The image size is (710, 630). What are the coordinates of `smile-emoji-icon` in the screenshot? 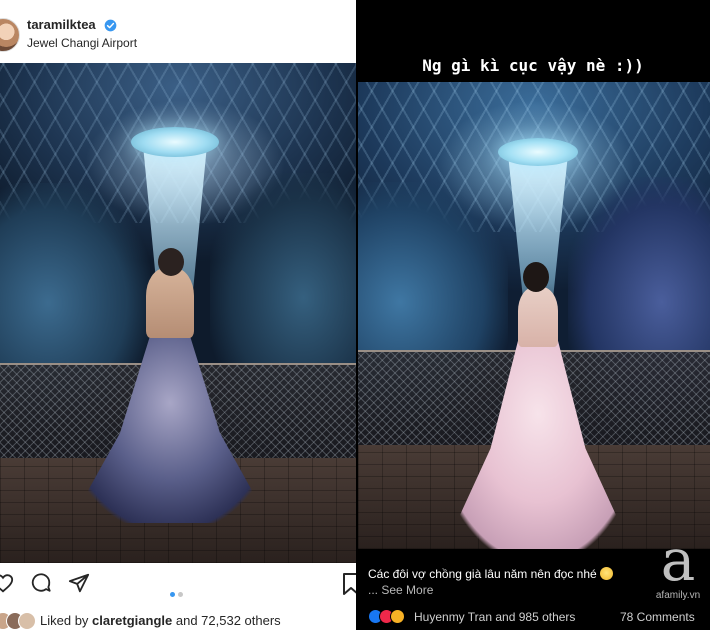 It's located at (607, 573).